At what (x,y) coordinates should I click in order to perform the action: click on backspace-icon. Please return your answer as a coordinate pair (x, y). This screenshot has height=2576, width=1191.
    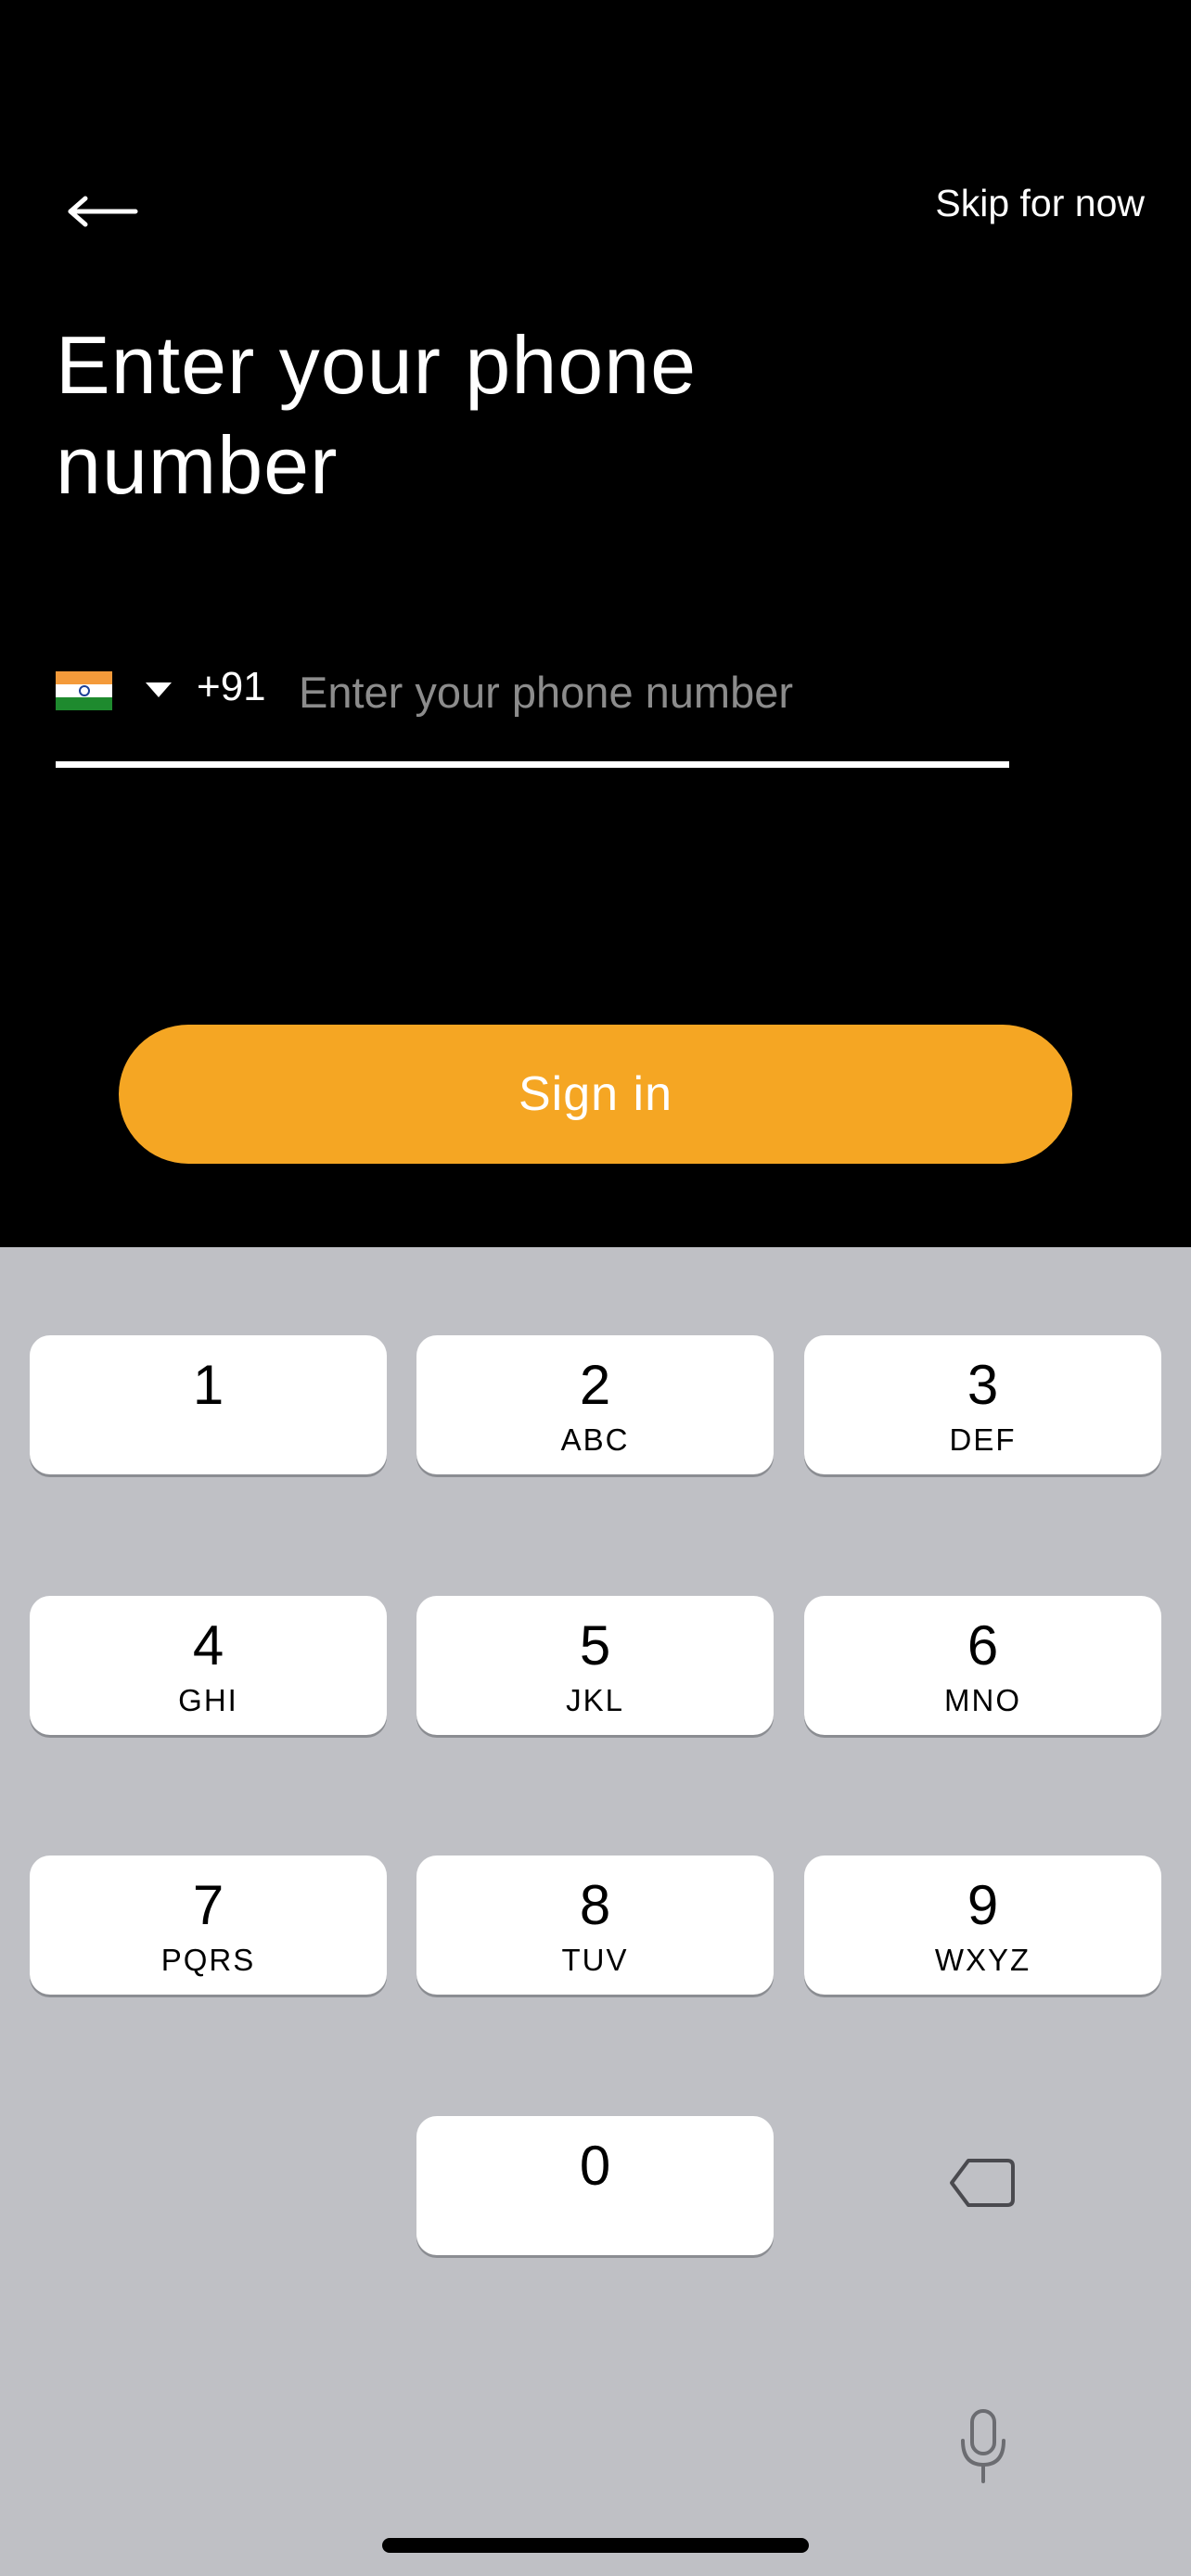
    Looking at the image, I should click on (982, 2183).